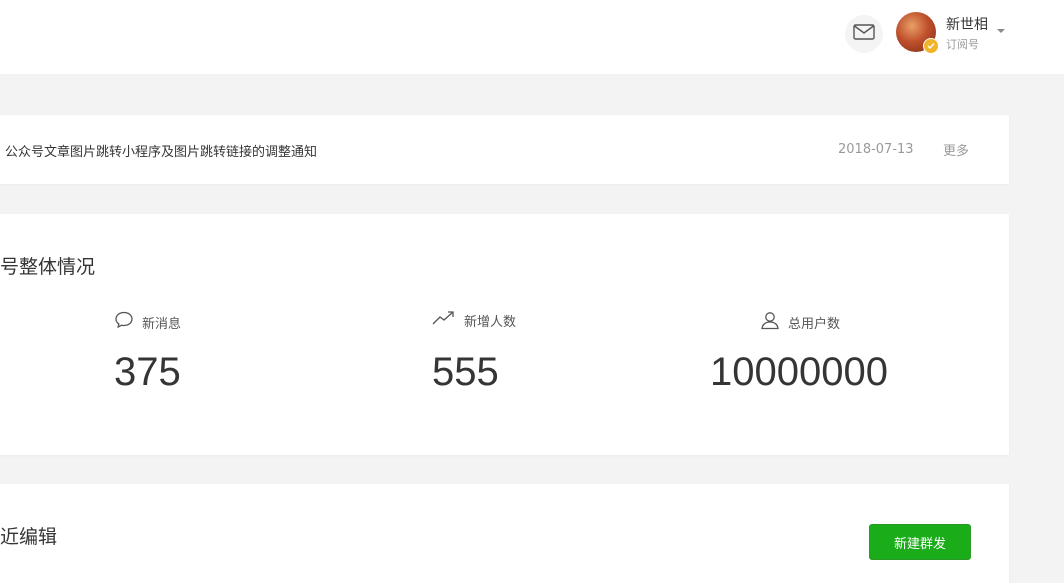  I want to click on stat-value: 10000000, so click(799, 372).